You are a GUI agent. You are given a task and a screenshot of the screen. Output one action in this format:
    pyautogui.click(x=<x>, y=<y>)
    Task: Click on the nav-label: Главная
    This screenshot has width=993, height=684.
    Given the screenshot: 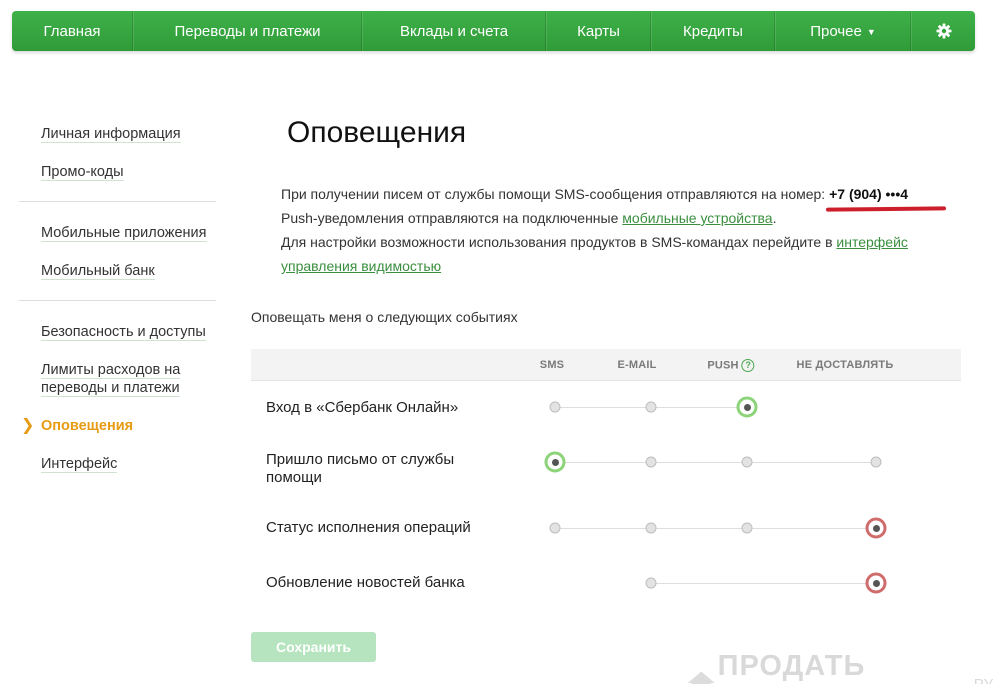 What is the action you would take?
    pyautogui.click(x=72, y=31)
    